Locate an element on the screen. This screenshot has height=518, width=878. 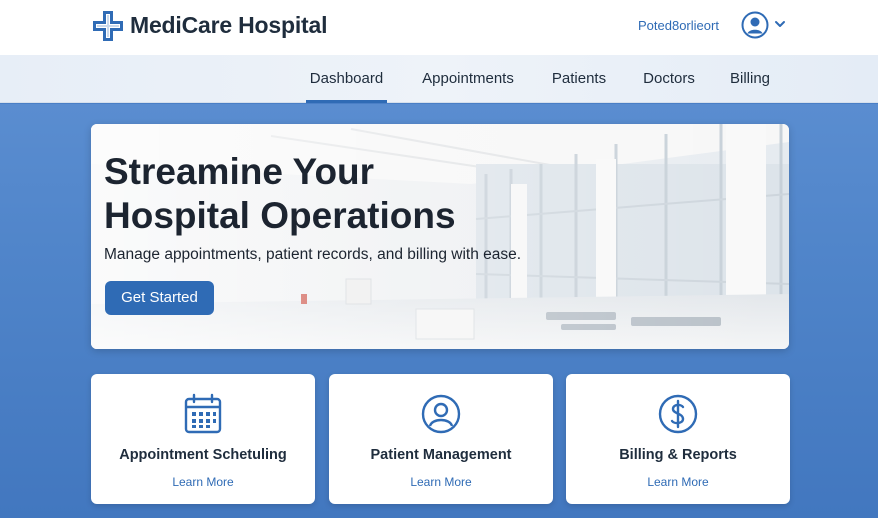
user-icon is located at coordinates (441, 414).